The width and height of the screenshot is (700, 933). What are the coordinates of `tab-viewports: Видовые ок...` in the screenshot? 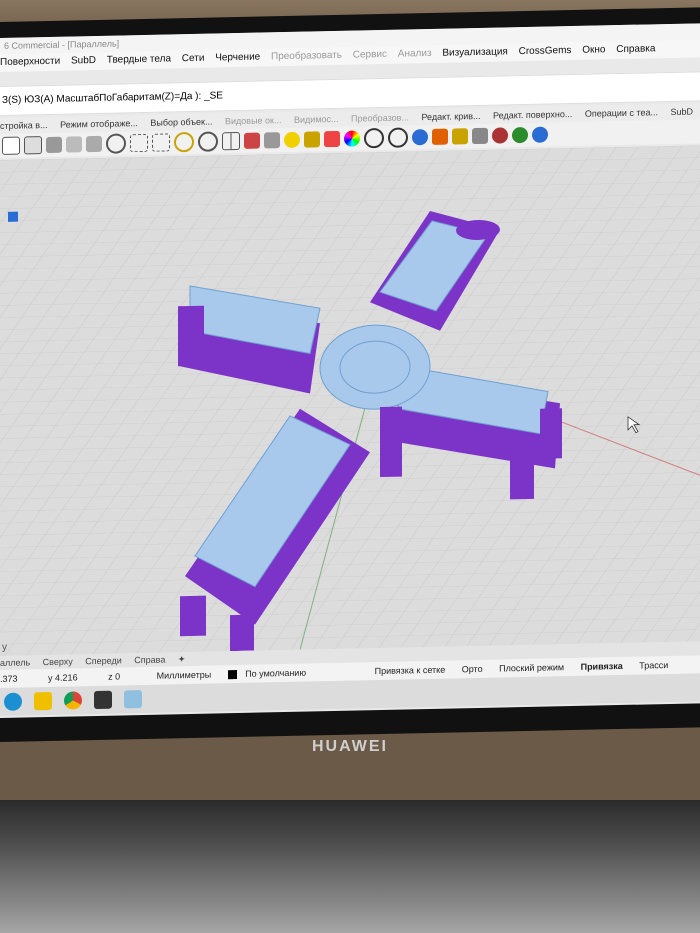 It's located at (253, 120).